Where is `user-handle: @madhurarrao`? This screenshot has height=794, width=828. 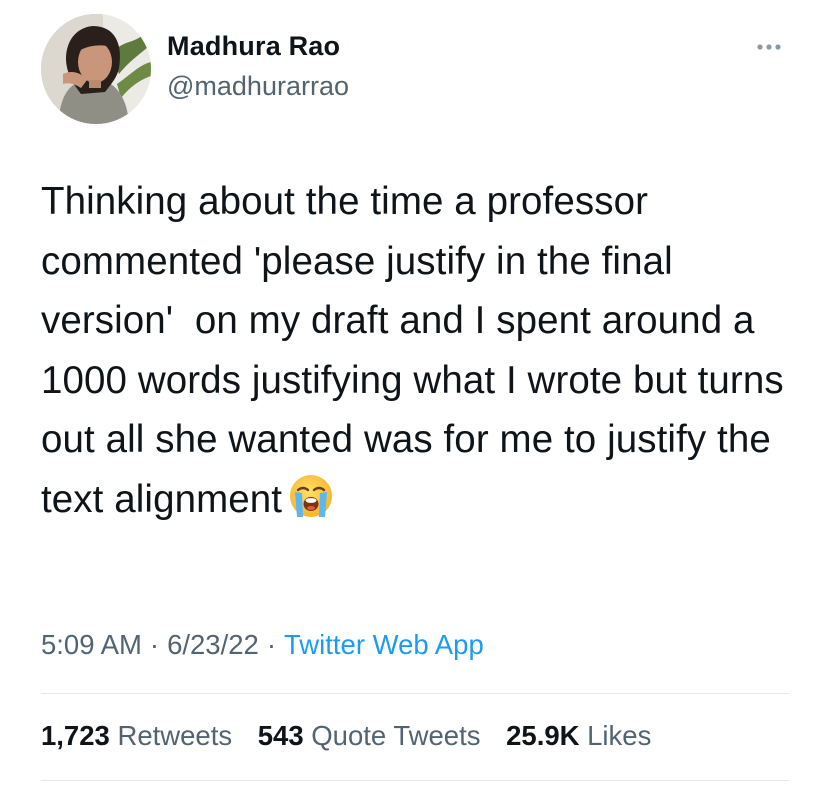
user-handle: @madhurarrao is located at coordinates (258, 86).